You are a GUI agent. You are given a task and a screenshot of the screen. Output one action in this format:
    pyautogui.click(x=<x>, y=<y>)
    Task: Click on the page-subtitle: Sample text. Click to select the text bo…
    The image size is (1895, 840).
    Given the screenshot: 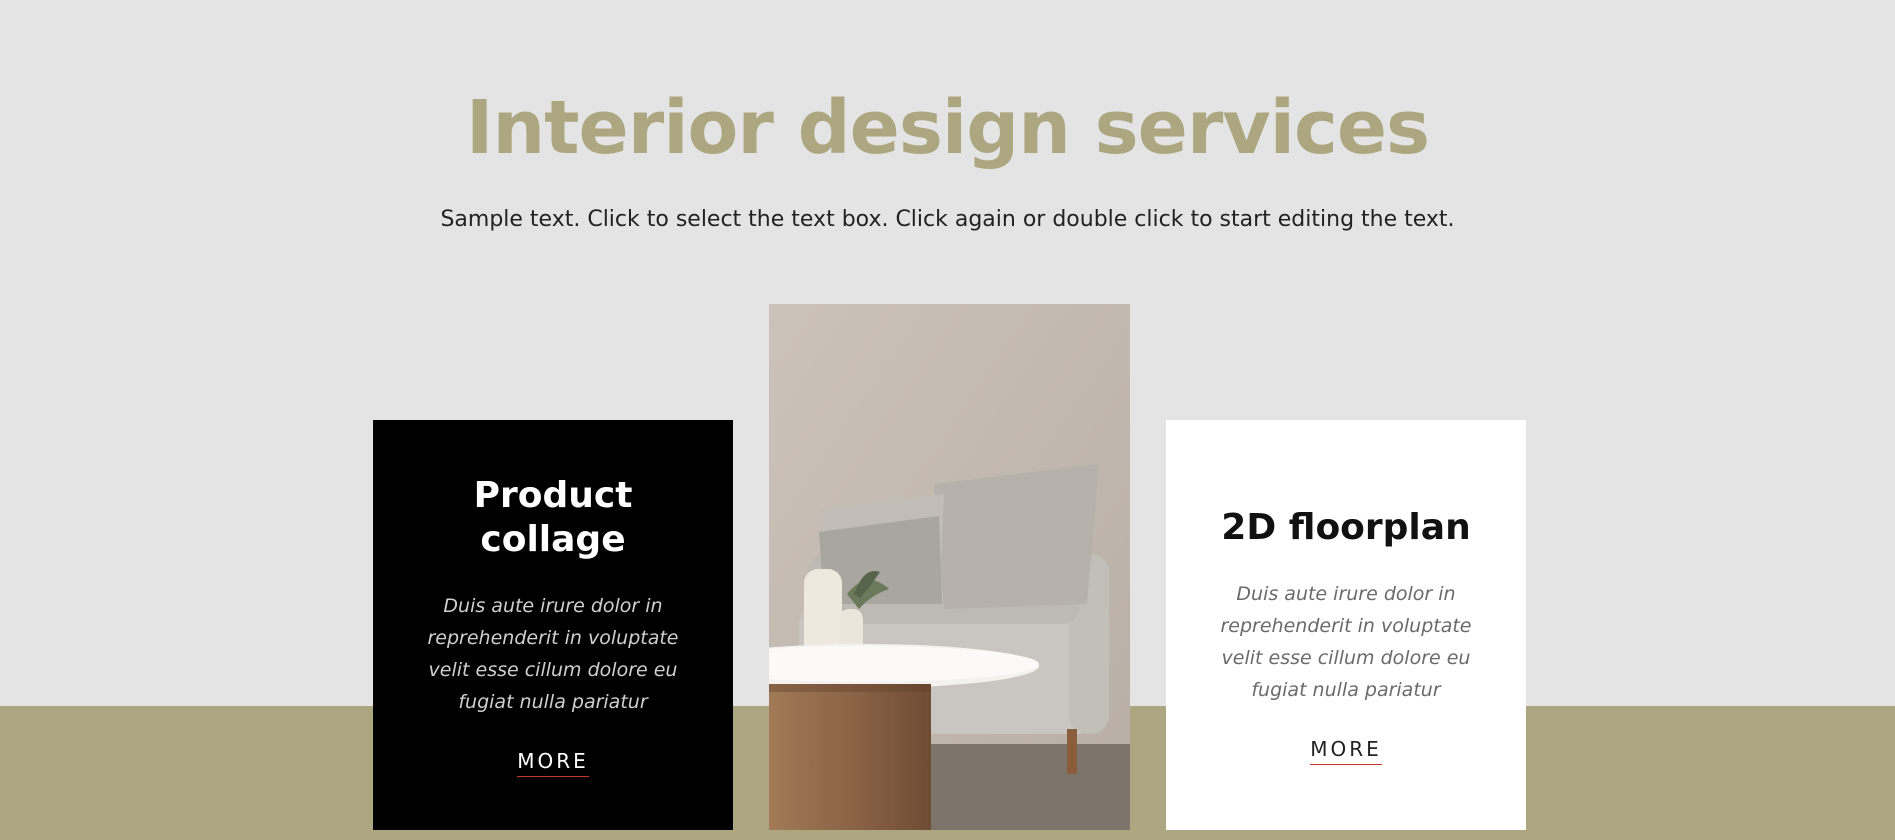 What is the action you would take?
    pyautogui.click(x=947, y=219)
    